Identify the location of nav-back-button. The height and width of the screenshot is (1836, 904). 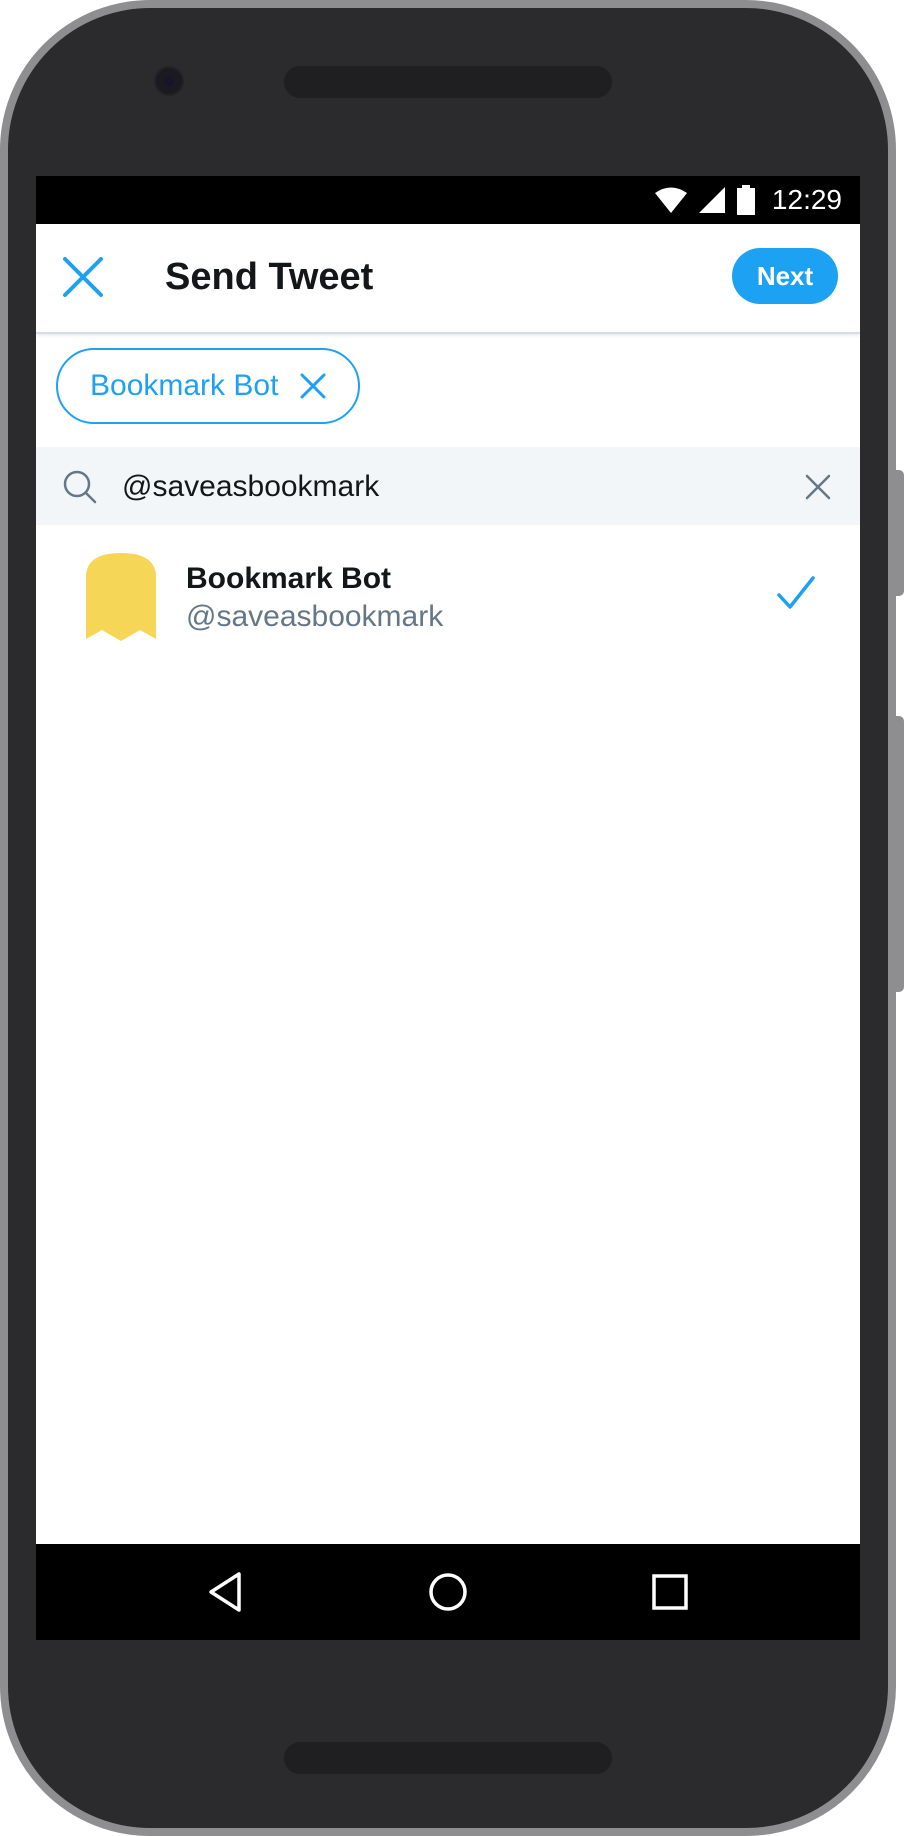
(227, 1592).